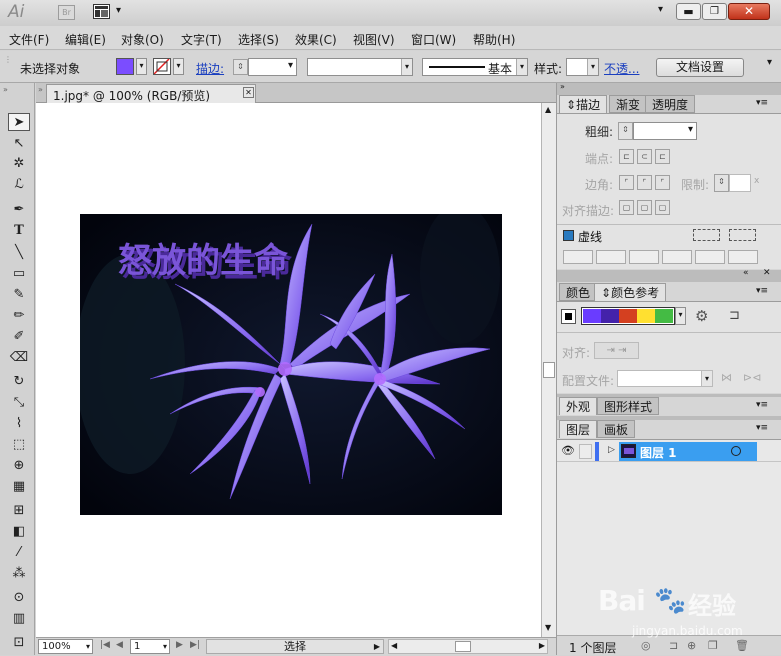  I want to click on gradient-tool-icon: ◧, so click(19, 532).